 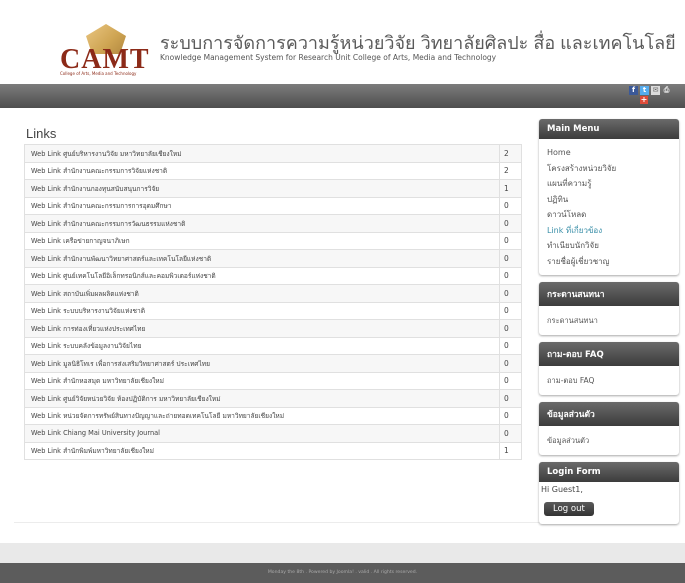 I want to click on link-name: Web Link สถาบันเพิ่มผลผลิตแห่งชาติ, so click(x=262, y=293).